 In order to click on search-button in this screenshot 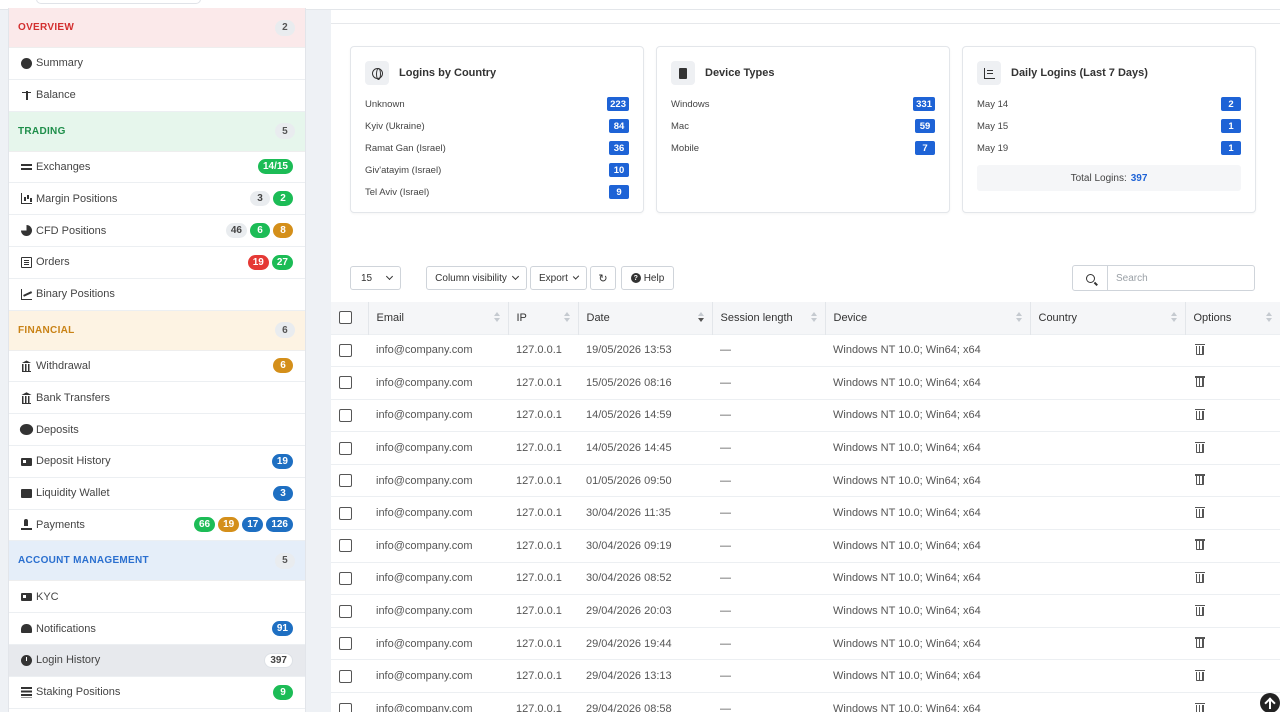, I will do `click(1090, 278)`.